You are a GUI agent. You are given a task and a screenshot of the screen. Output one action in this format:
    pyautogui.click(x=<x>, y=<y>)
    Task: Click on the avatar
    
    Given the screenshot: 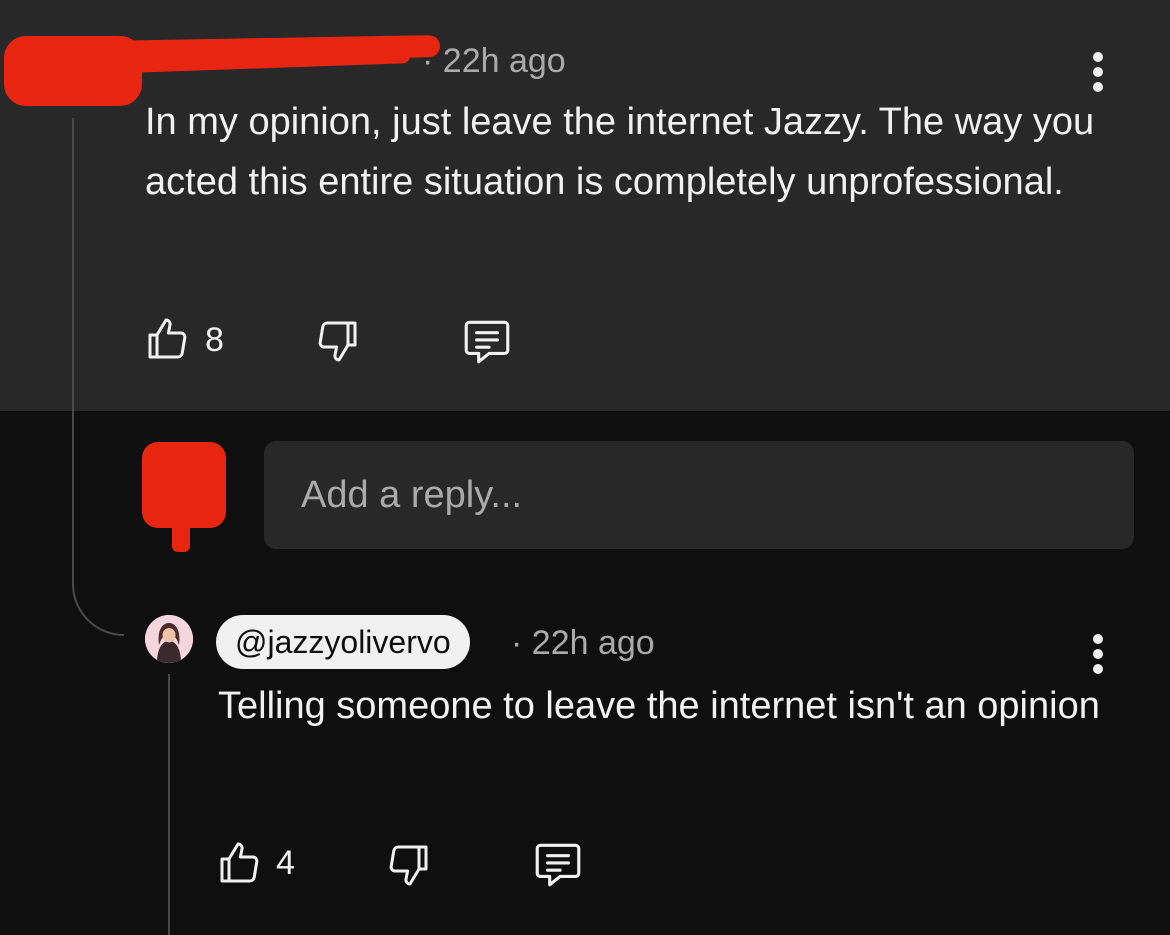 What is the action you would take?
    pyautogui.click(x=169, y=639)
    